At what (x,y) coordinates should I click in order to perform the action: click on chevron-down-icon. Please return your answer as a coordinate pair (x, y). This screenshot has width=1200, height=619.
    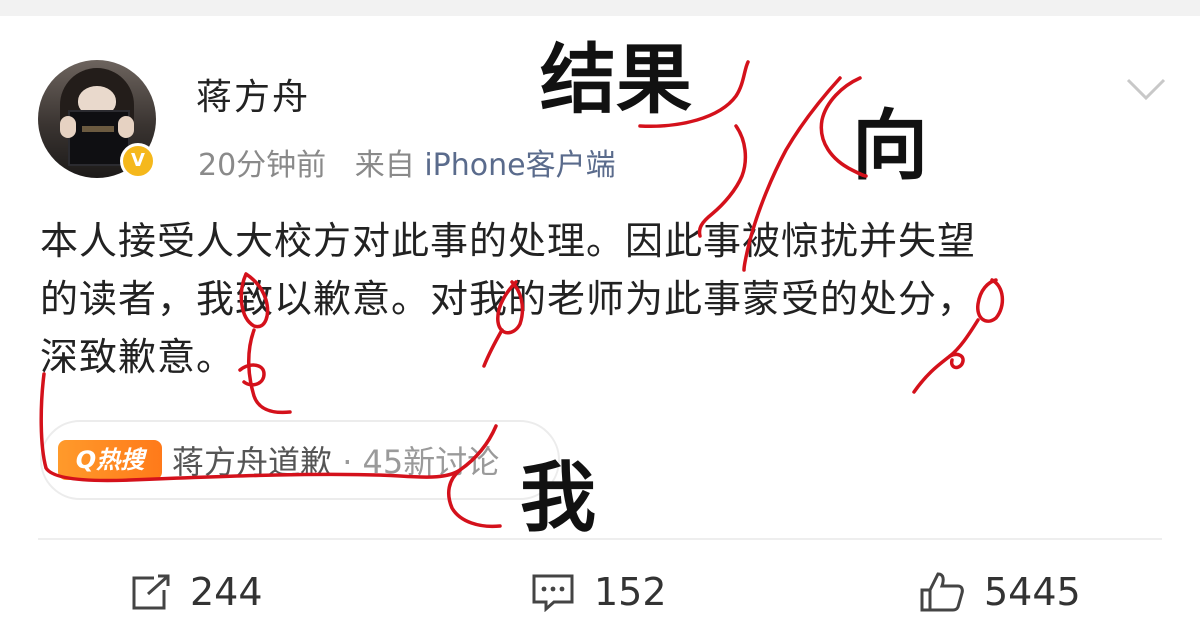
    Looking at the image, I should click on (1146, 89).